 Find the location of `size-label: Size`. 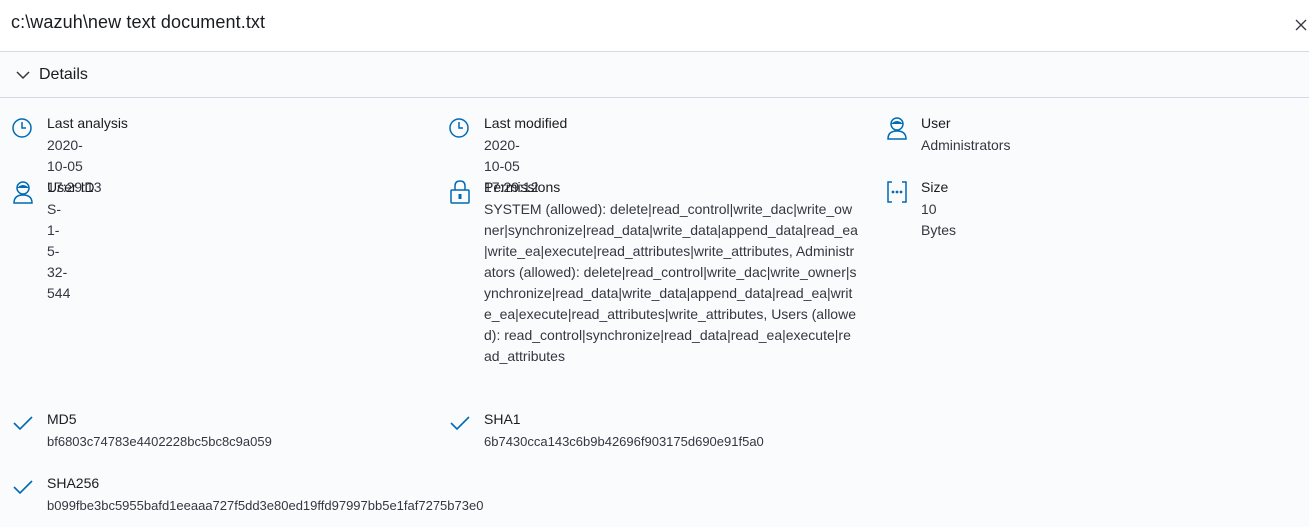

size-label: Size is located at coordinates (935, 187).